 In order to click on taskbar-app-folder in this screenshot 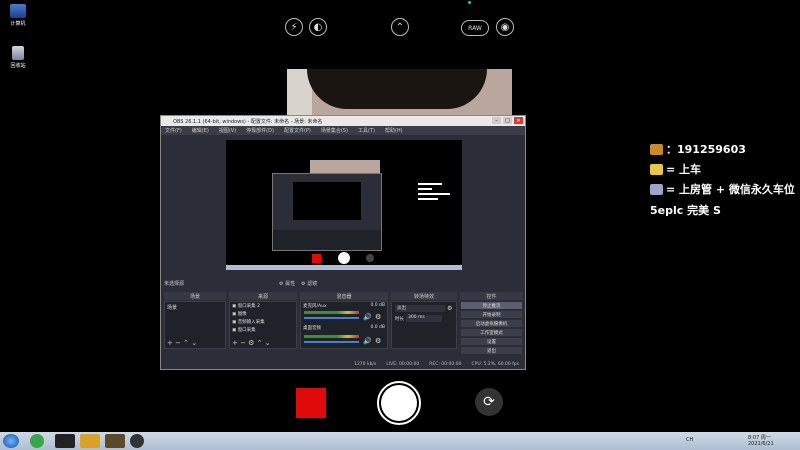, I will do `click(90, 441)`.